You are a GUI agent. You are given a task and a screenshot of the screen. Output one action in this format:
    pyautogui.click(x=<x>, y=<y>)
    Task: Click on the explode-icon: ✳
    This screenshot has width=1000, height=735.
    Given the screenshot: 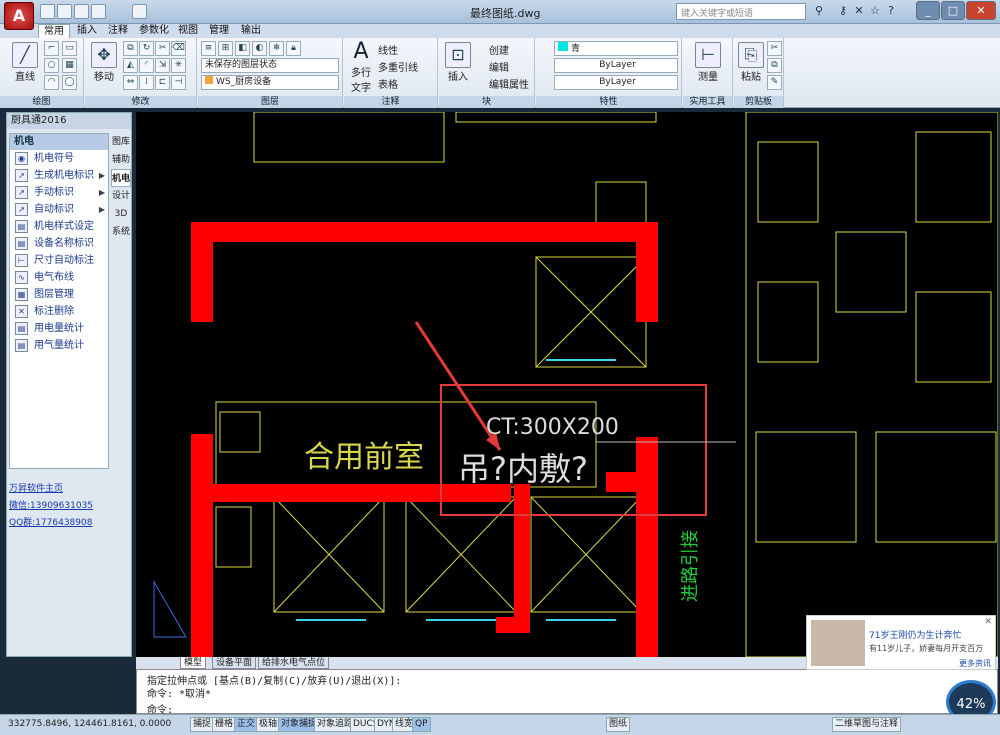 What is the action you would take?
    pyautogui.click(x=178, y=65)
    